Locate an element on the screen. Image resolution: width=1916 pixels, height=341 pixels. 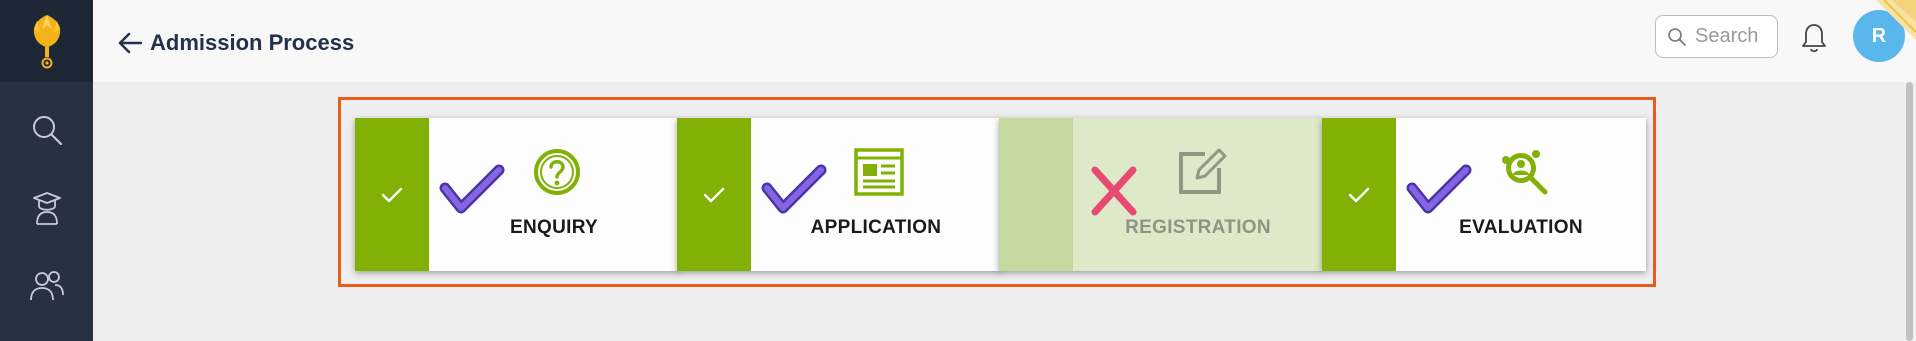
step-label: ENQUIRY is located at coordinates (554, 227).